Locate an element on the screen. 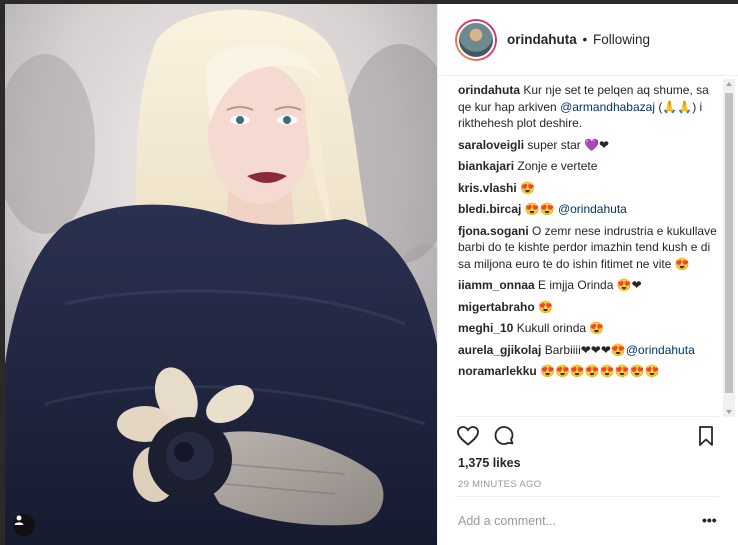 The image size is (738, 545). post-header: orindahuta • Following is located at coordinates (588, 40).